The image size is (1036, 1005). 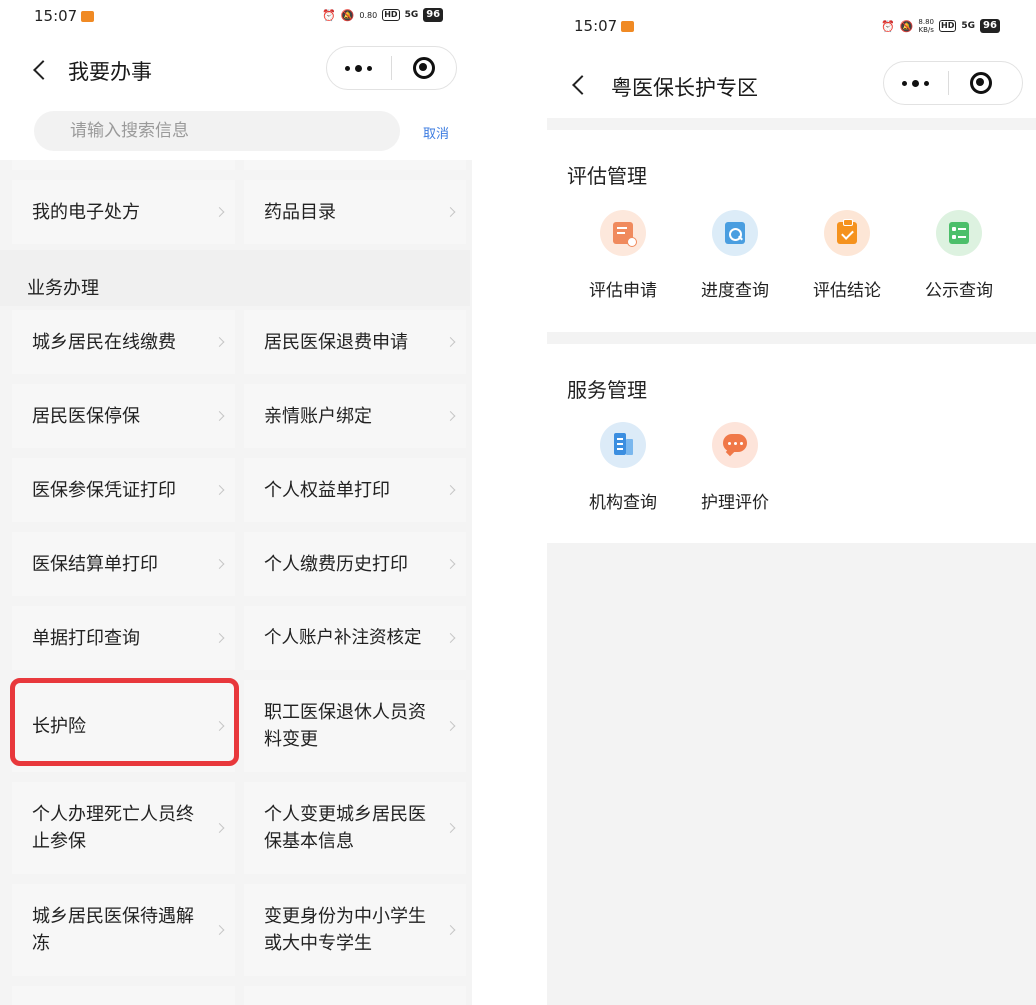 What do you see at coordinates (735, 445) in the screenshot?
I see `chat-bubble-icon` at bounding box center [735, 445].